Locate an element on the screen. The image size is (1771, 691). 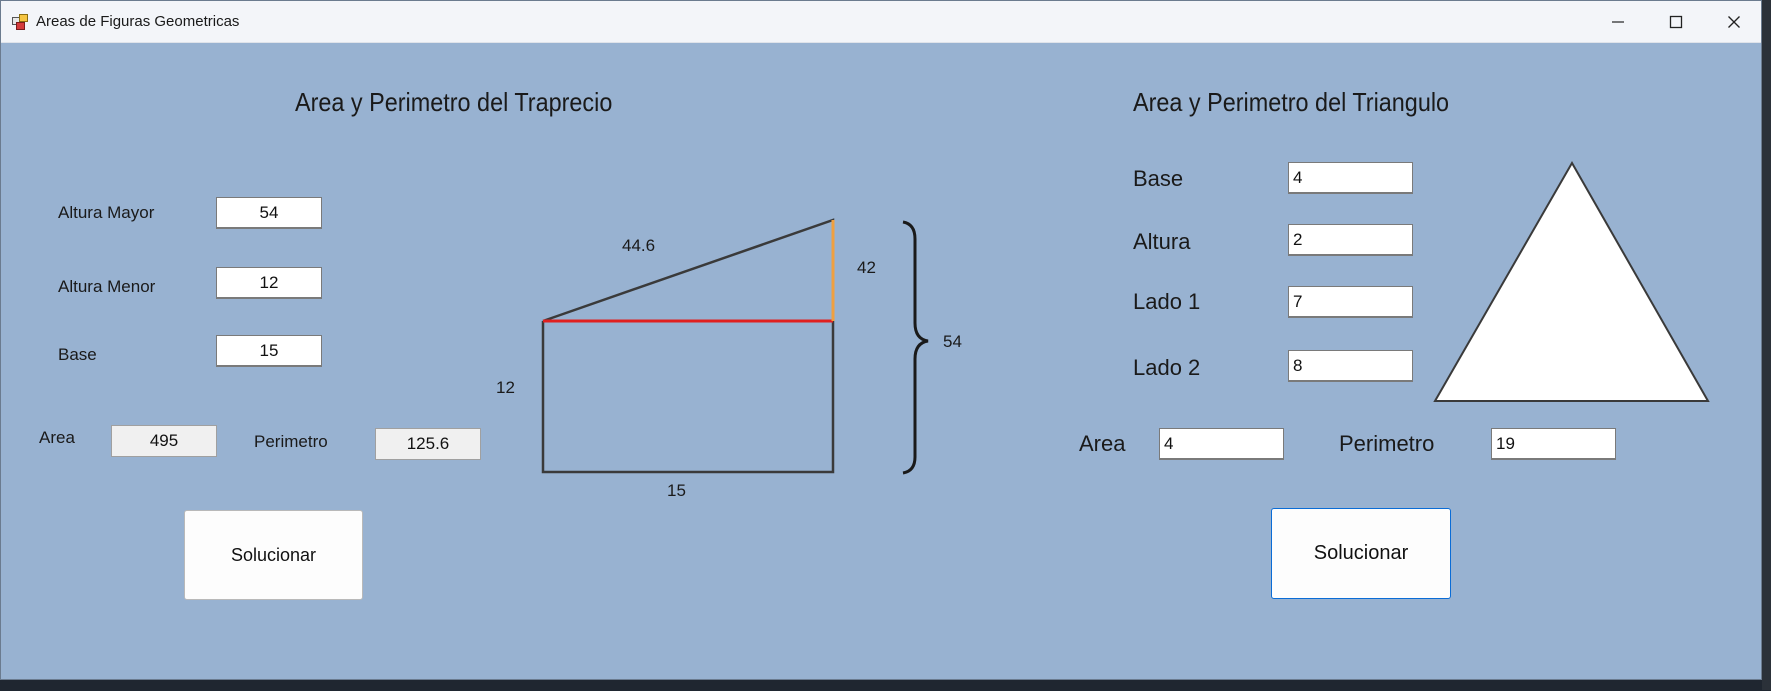
close-icon is located at coordinates (1734, 21).